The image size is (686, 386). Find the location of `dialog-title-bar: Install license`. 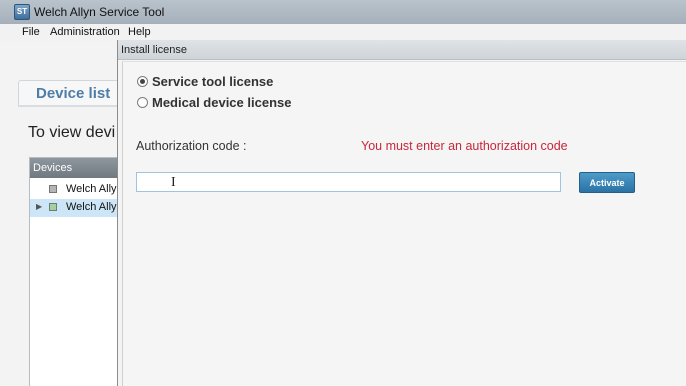

dialog-title-bar: Install license is located at coordinates (402, 50).